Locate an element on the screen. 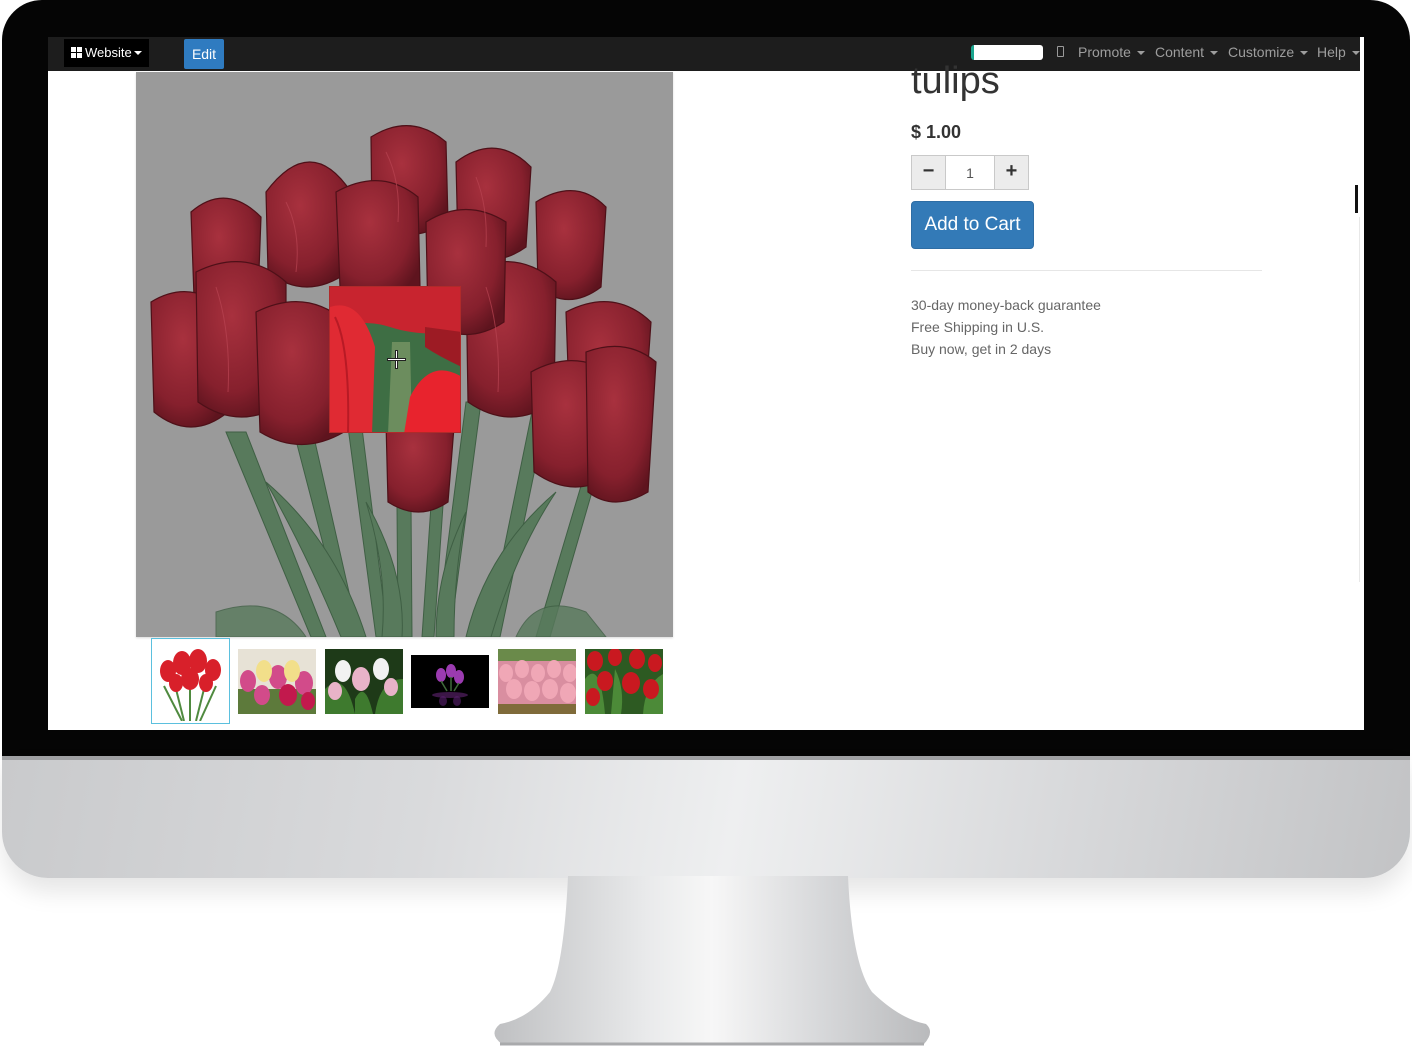  thumbnail-strip is located at coordinates (411, 682).